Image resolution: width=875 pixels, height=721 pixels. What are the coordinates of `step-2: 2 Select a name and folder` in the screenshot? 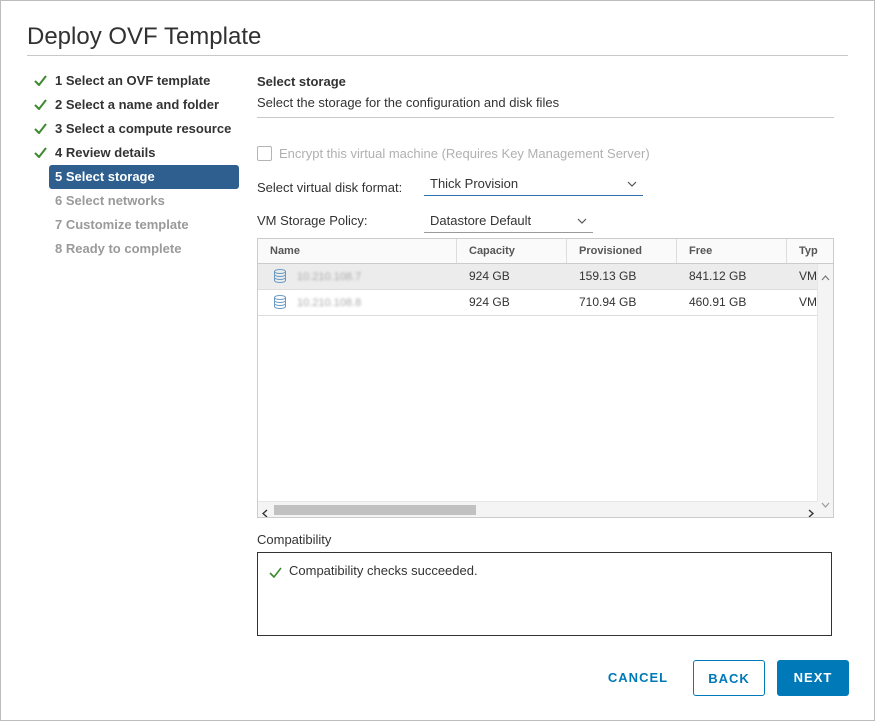 It's located at (136, 105).